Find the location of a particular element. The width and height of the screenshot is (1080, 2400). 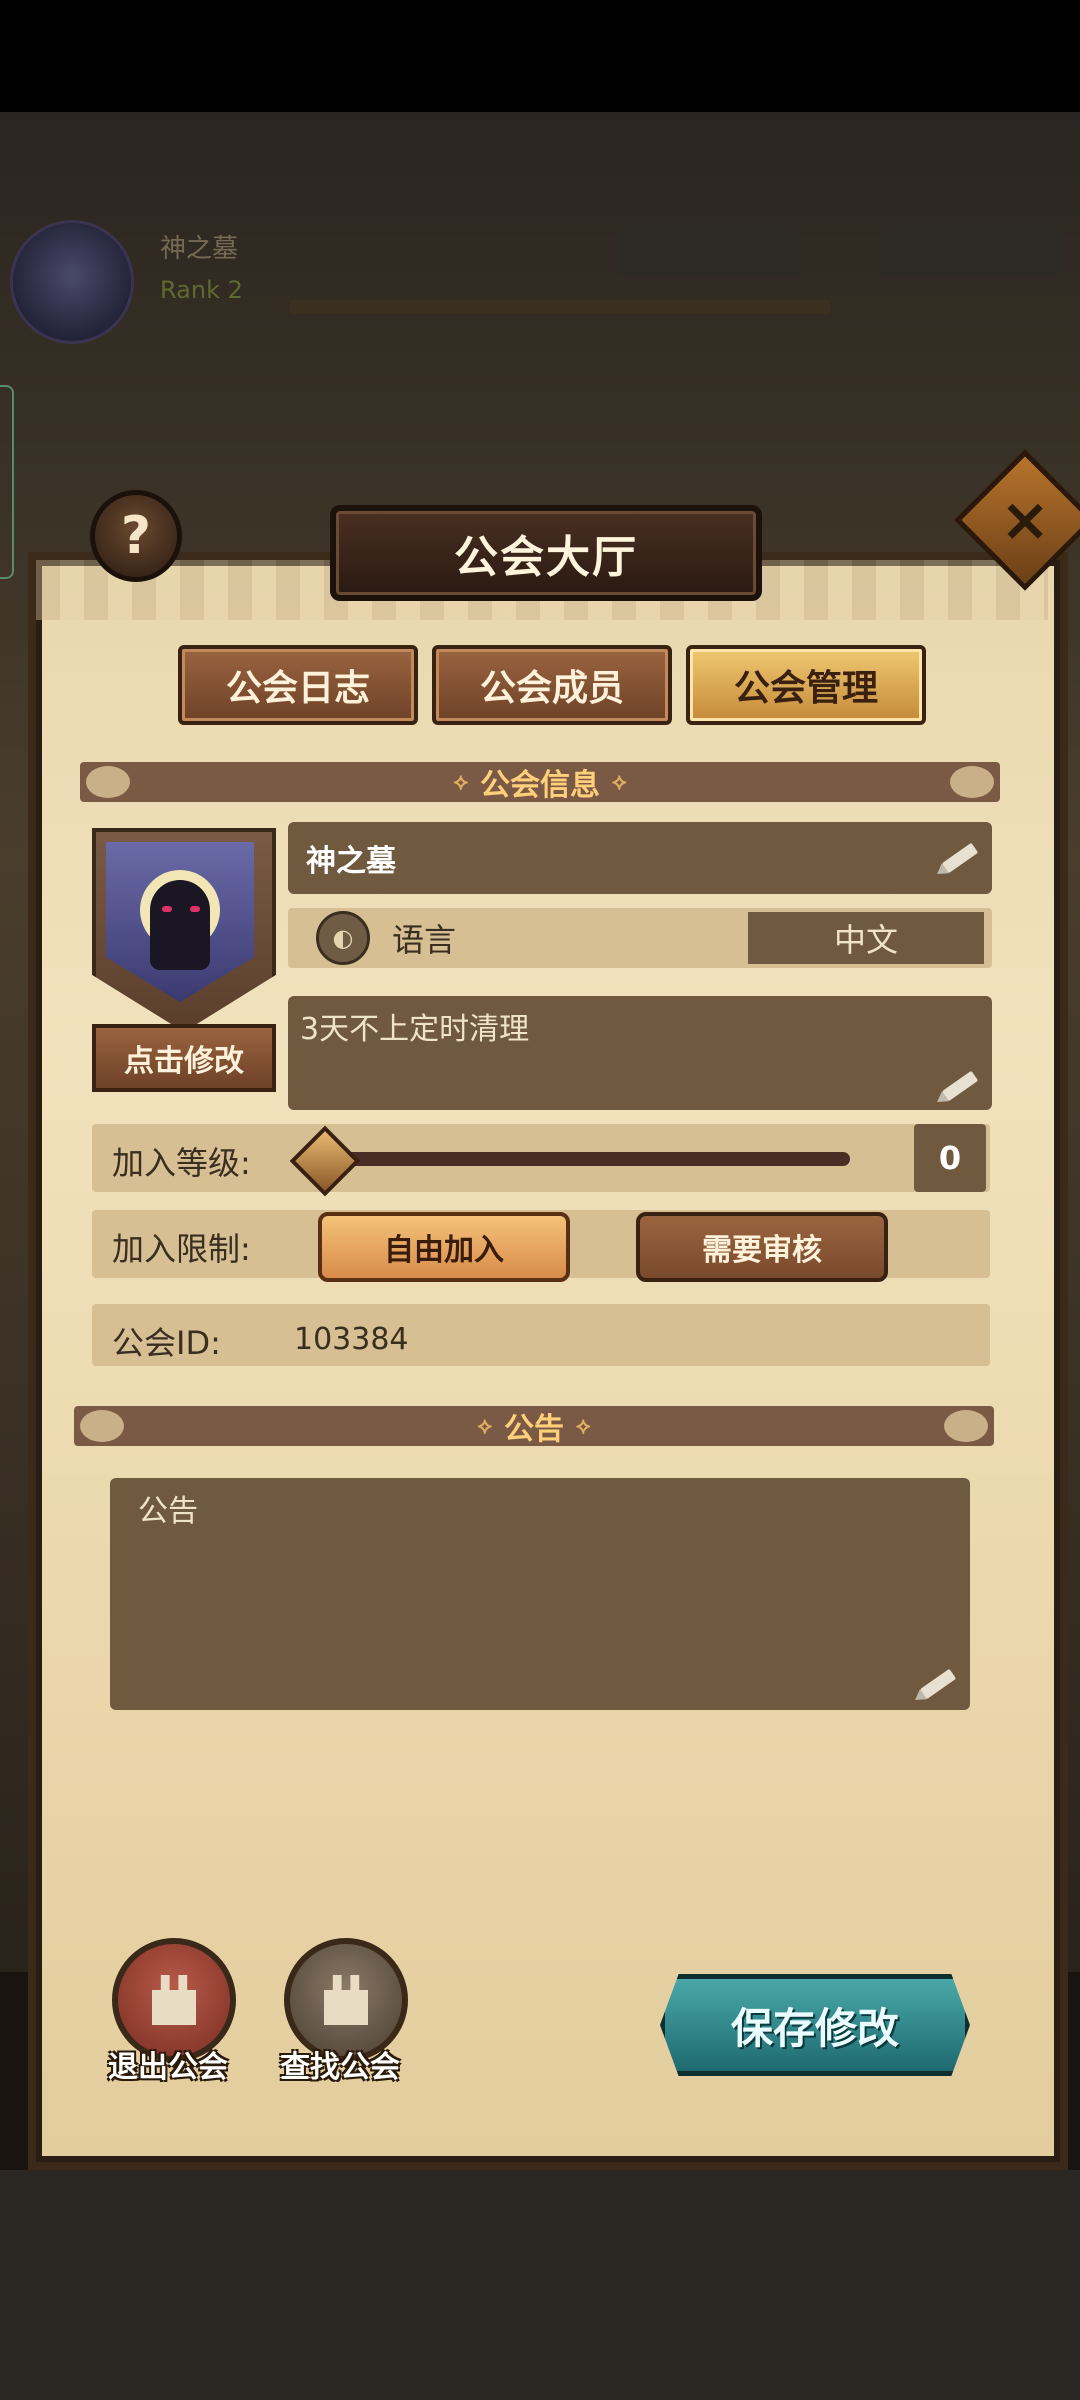

guild-id-row: 公会ID: is located at coordinates (541, 1335).